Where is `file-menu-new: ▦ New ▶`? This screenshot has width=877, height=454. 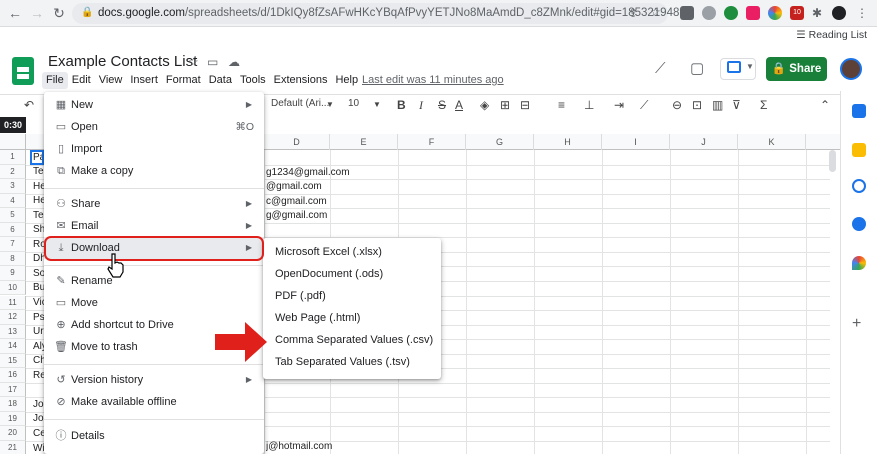 file-menu-new: ▦ New ▶ is located at coordinates (154, 105).